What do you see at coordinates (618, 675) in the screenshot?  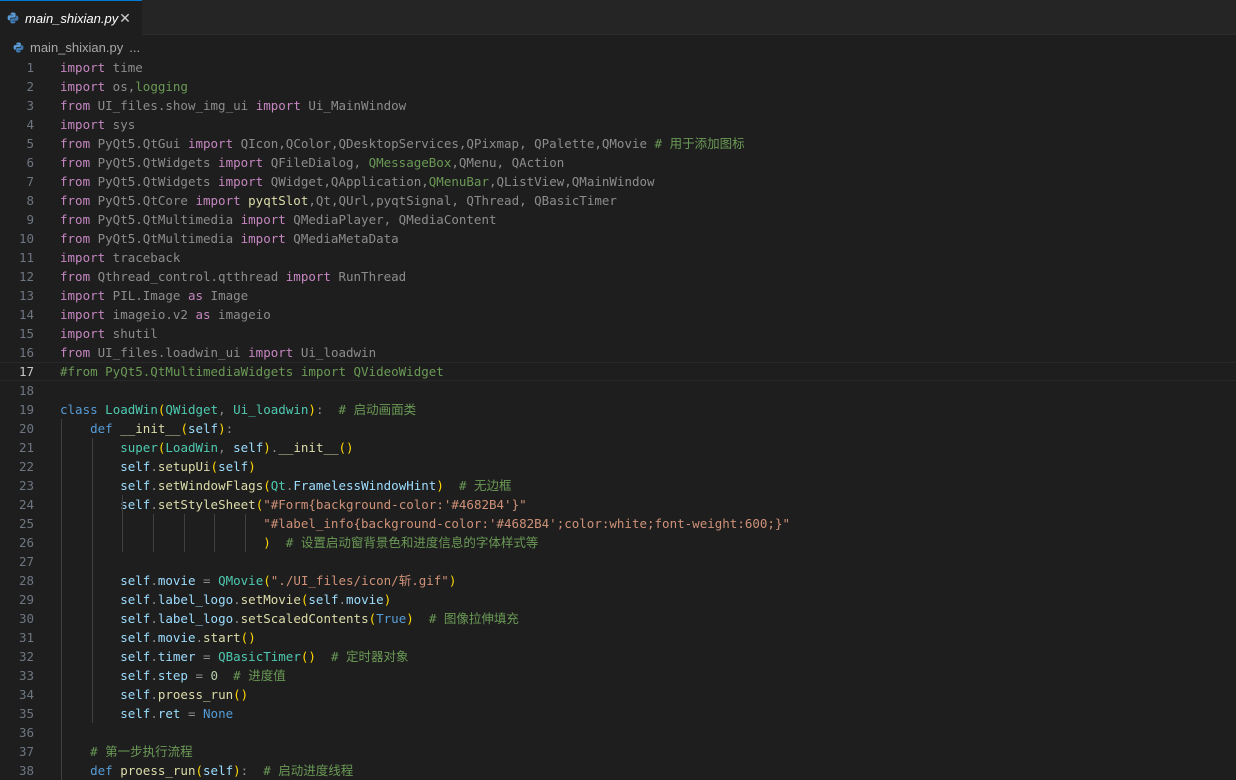 I see `code-line: 33 self.step = 0 # 进度值` at bounding box center [618, 675].